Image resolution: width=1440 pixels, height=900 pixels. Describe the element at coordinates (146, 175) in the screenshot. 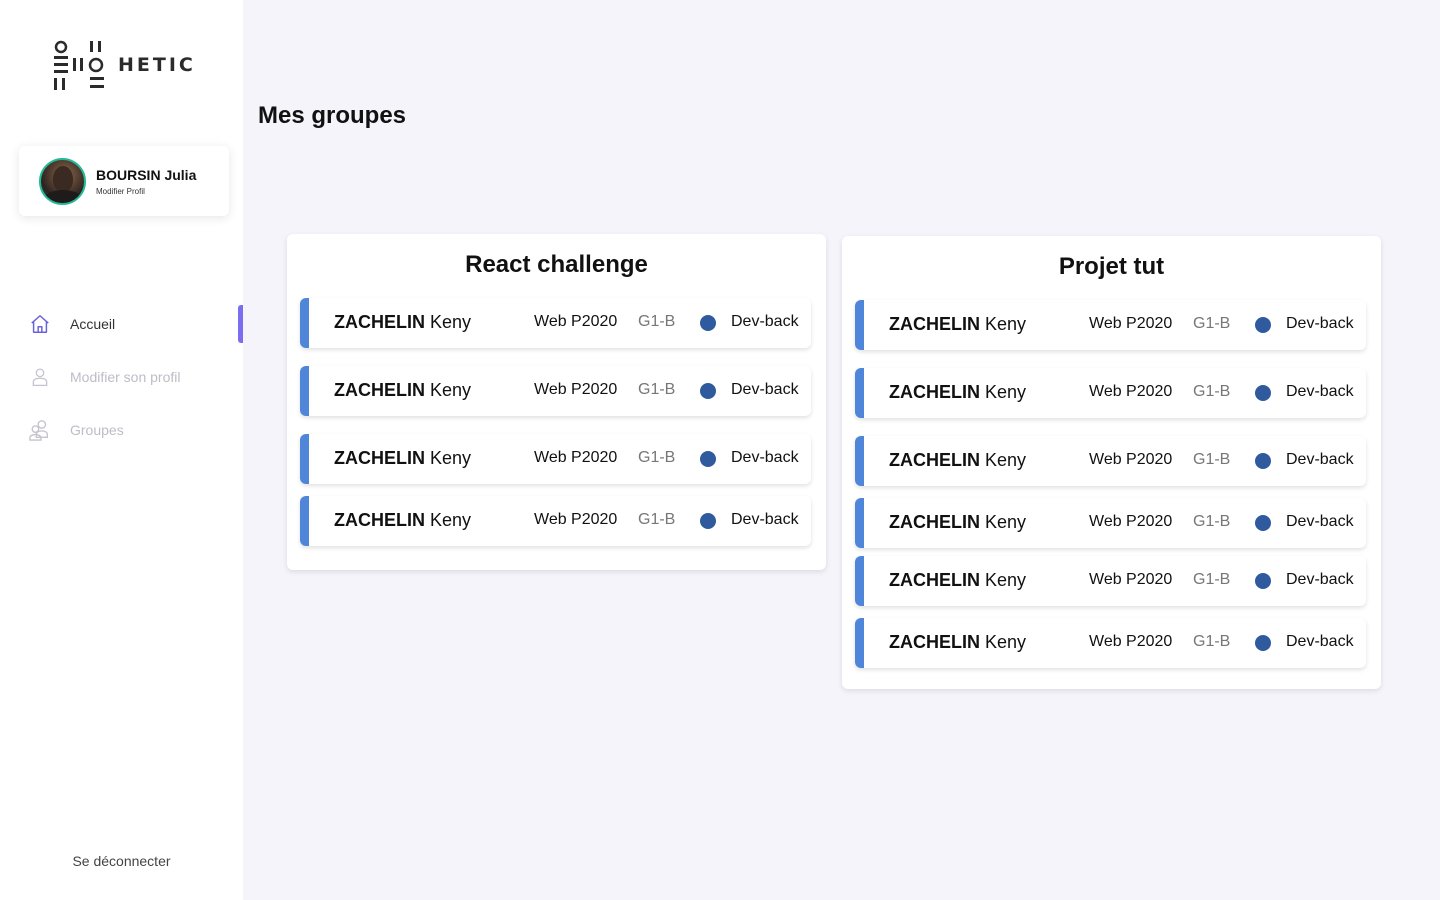

I see `profile-name: BOURSIN Julia` at that location.